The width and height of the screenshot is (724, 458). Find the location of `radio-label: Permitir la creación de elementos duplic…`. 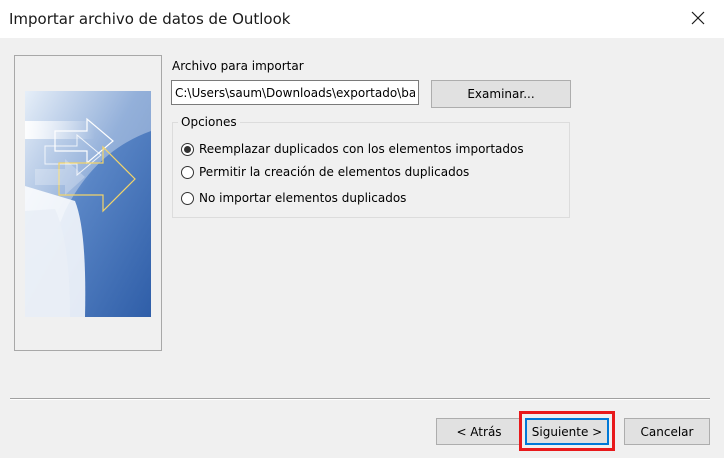

radio-label: Permitir la creación de elementos duplic… is located at coordinates (334, 172).